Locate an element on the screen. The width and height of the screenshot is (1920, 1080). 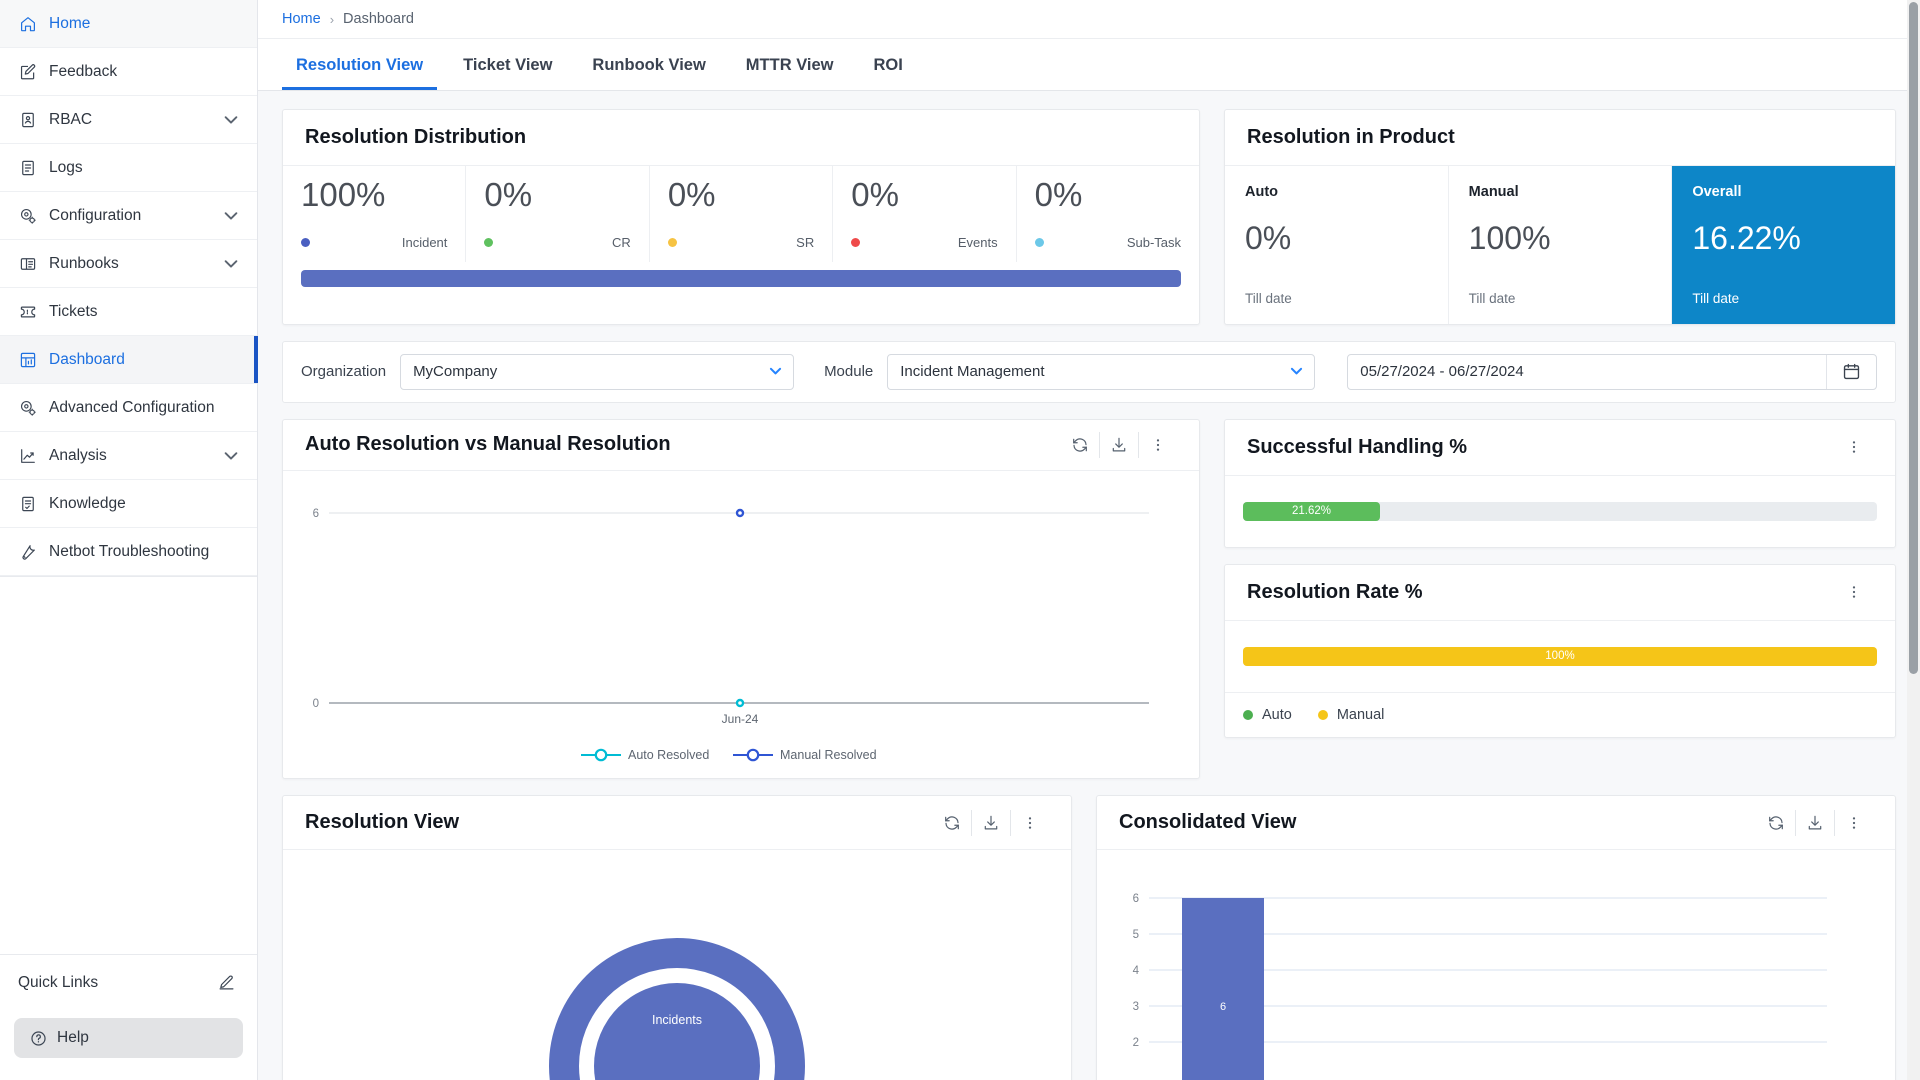
legend-item-manual: Manual is located at coordinates (1350, 715).